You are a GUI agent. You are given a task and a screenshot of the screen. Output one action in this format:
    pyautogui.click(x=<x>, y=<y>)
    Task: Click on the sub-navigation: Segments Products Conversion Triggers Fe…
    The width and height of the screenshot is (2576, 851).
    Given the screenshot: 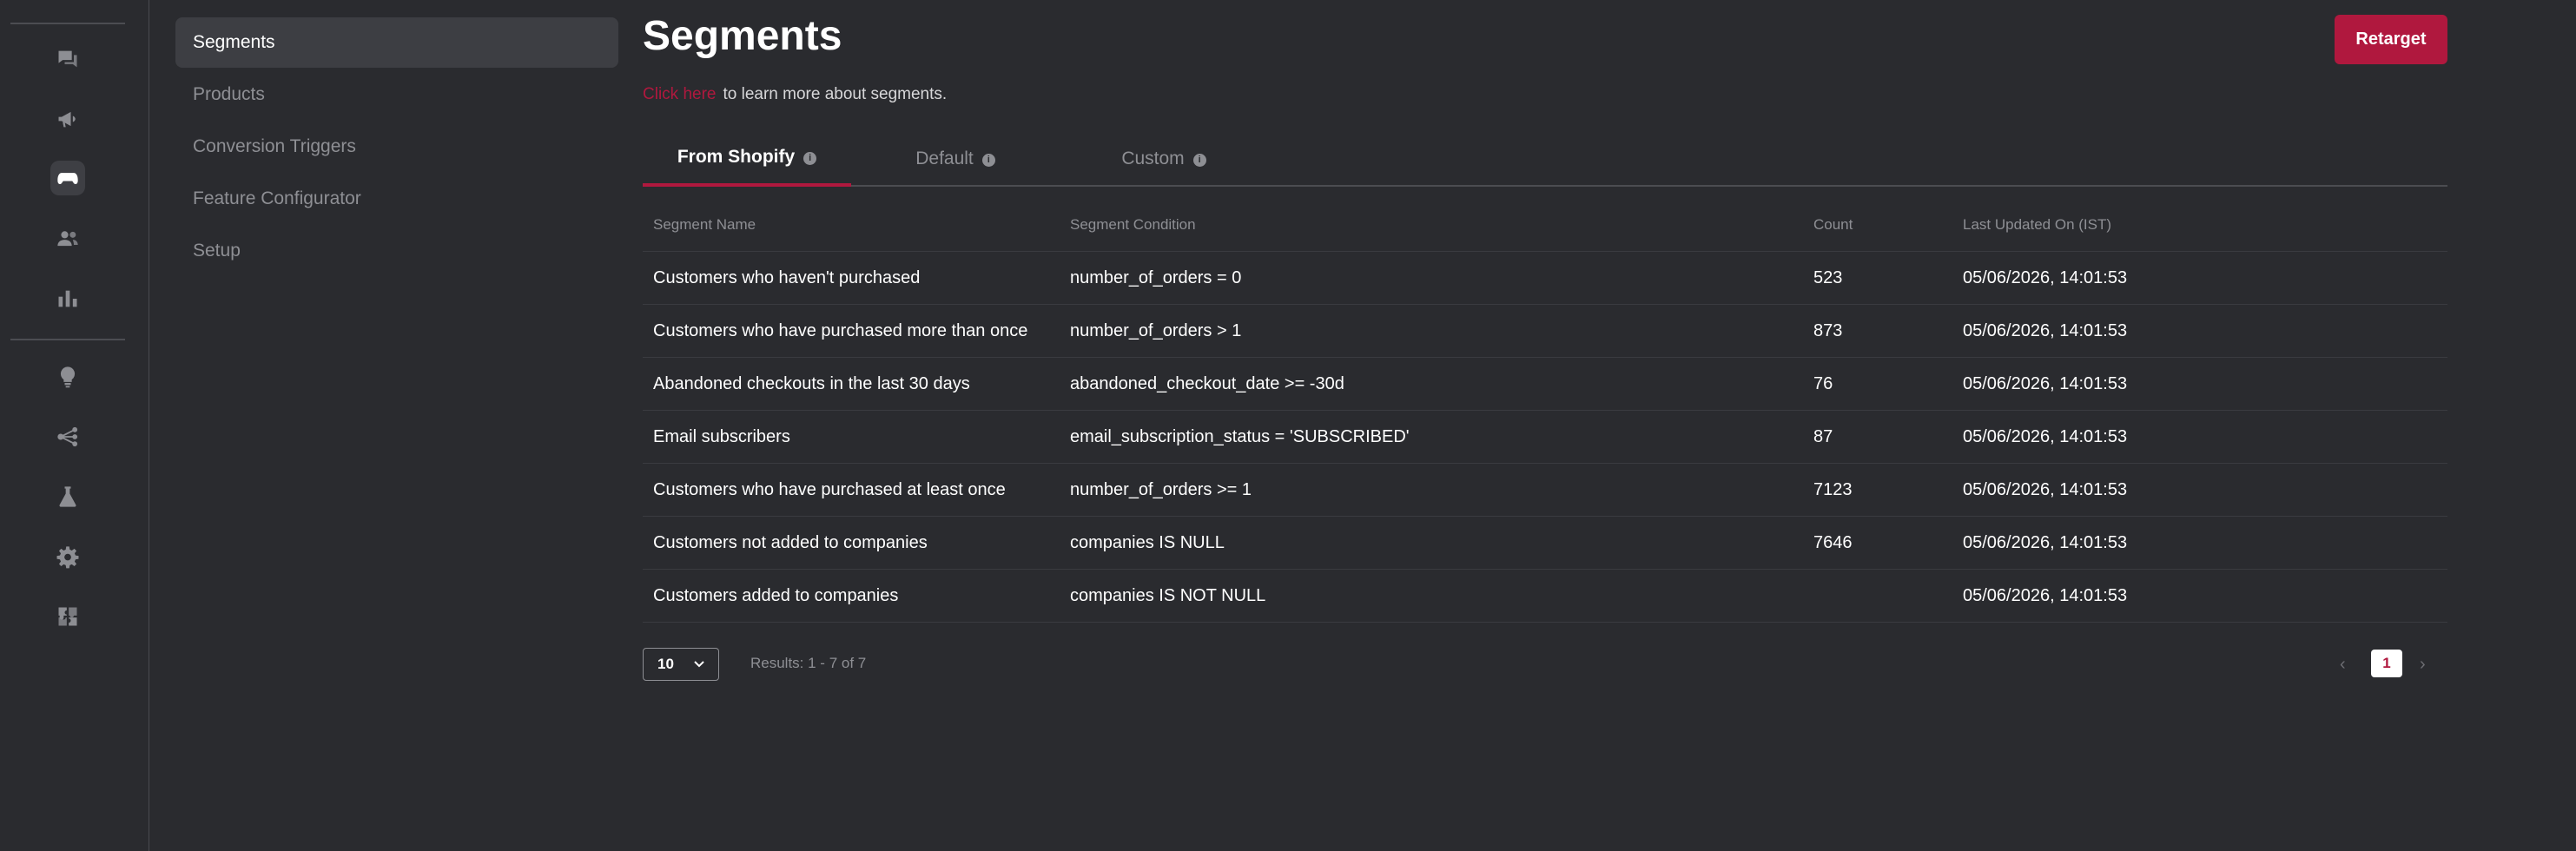 What is the action you would take?
    pyautogui.click(x=397, y=147)
    